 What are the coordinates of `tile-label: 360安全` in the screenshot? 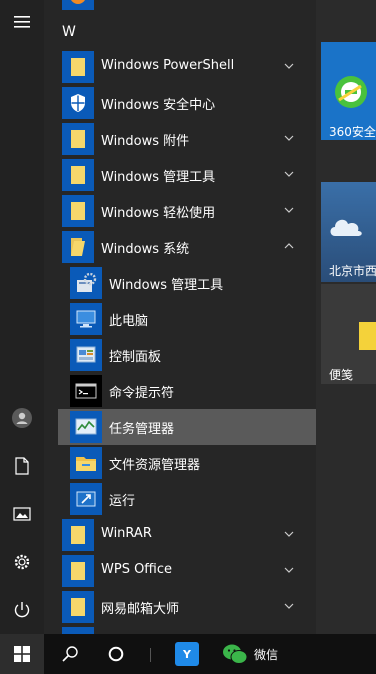 It's located at (352, 132).